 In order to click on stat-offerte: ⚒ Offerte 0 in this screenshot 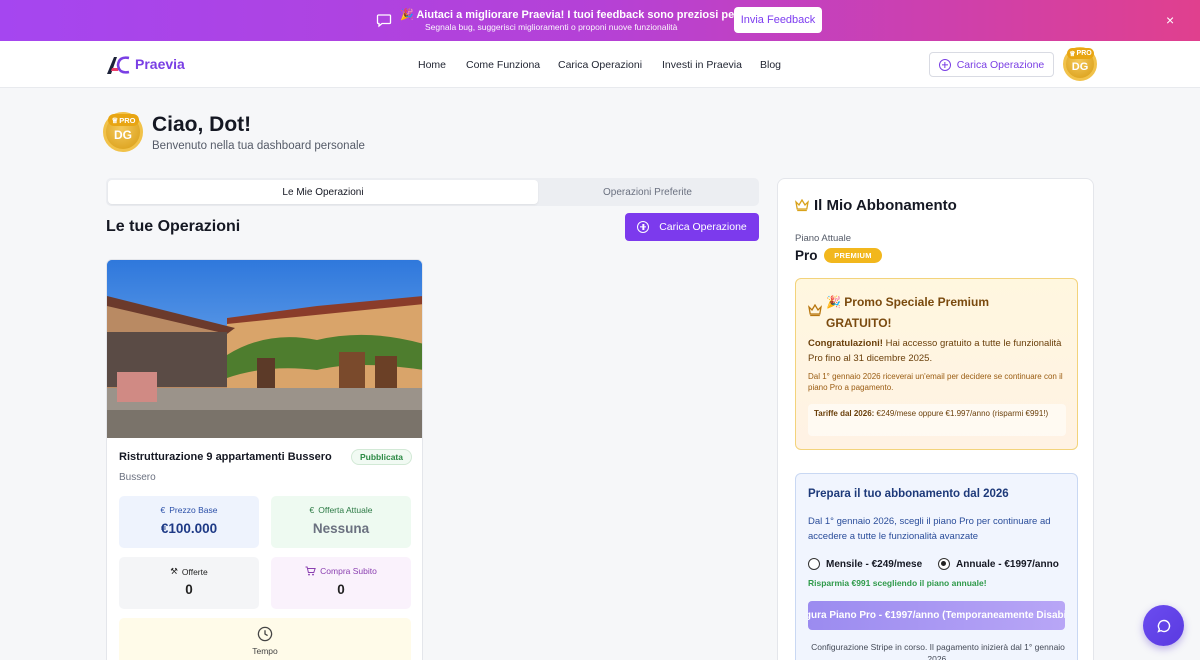, I will do `click(189, 583)`.